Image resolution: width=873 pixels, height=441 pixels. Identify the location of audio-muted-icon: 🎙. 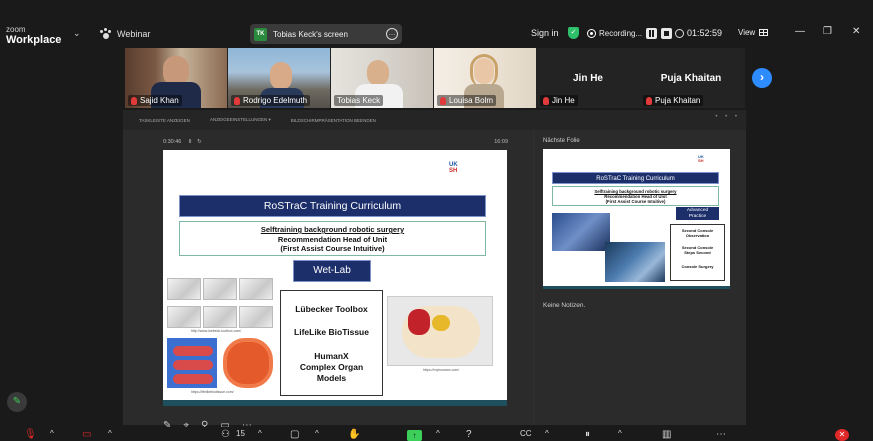
(30, 434).